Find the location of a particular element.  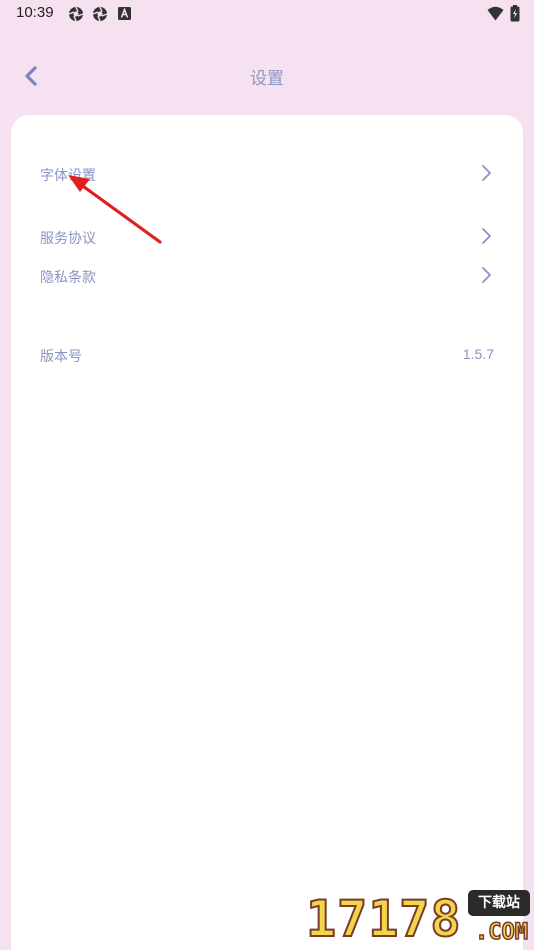

status-bar: 10:39 is located at coordinates (267, 14).